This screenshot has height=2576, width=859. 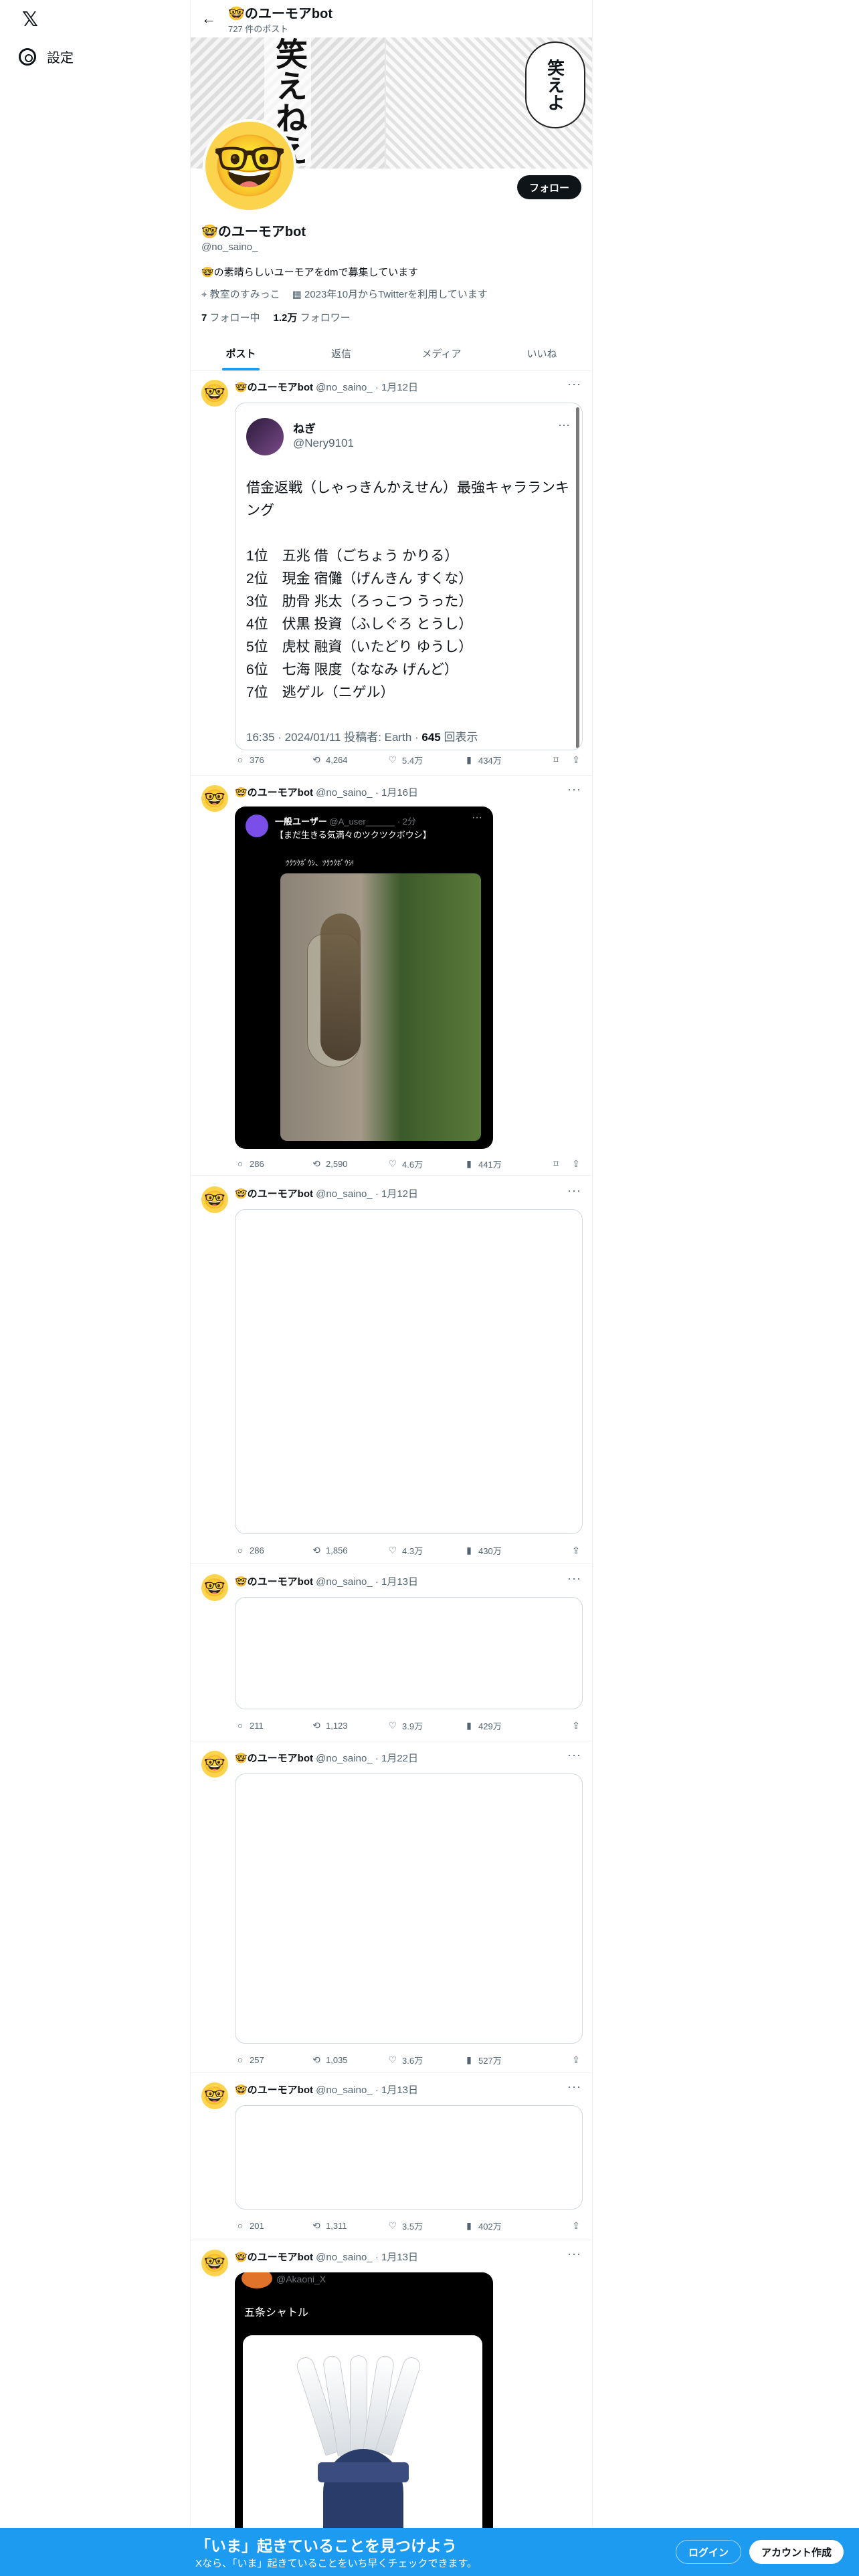 What do you see at coordinates (46, 56) in the screenshot?
I see `nav-settings-link: 設定` at bounding box center [46, 56].